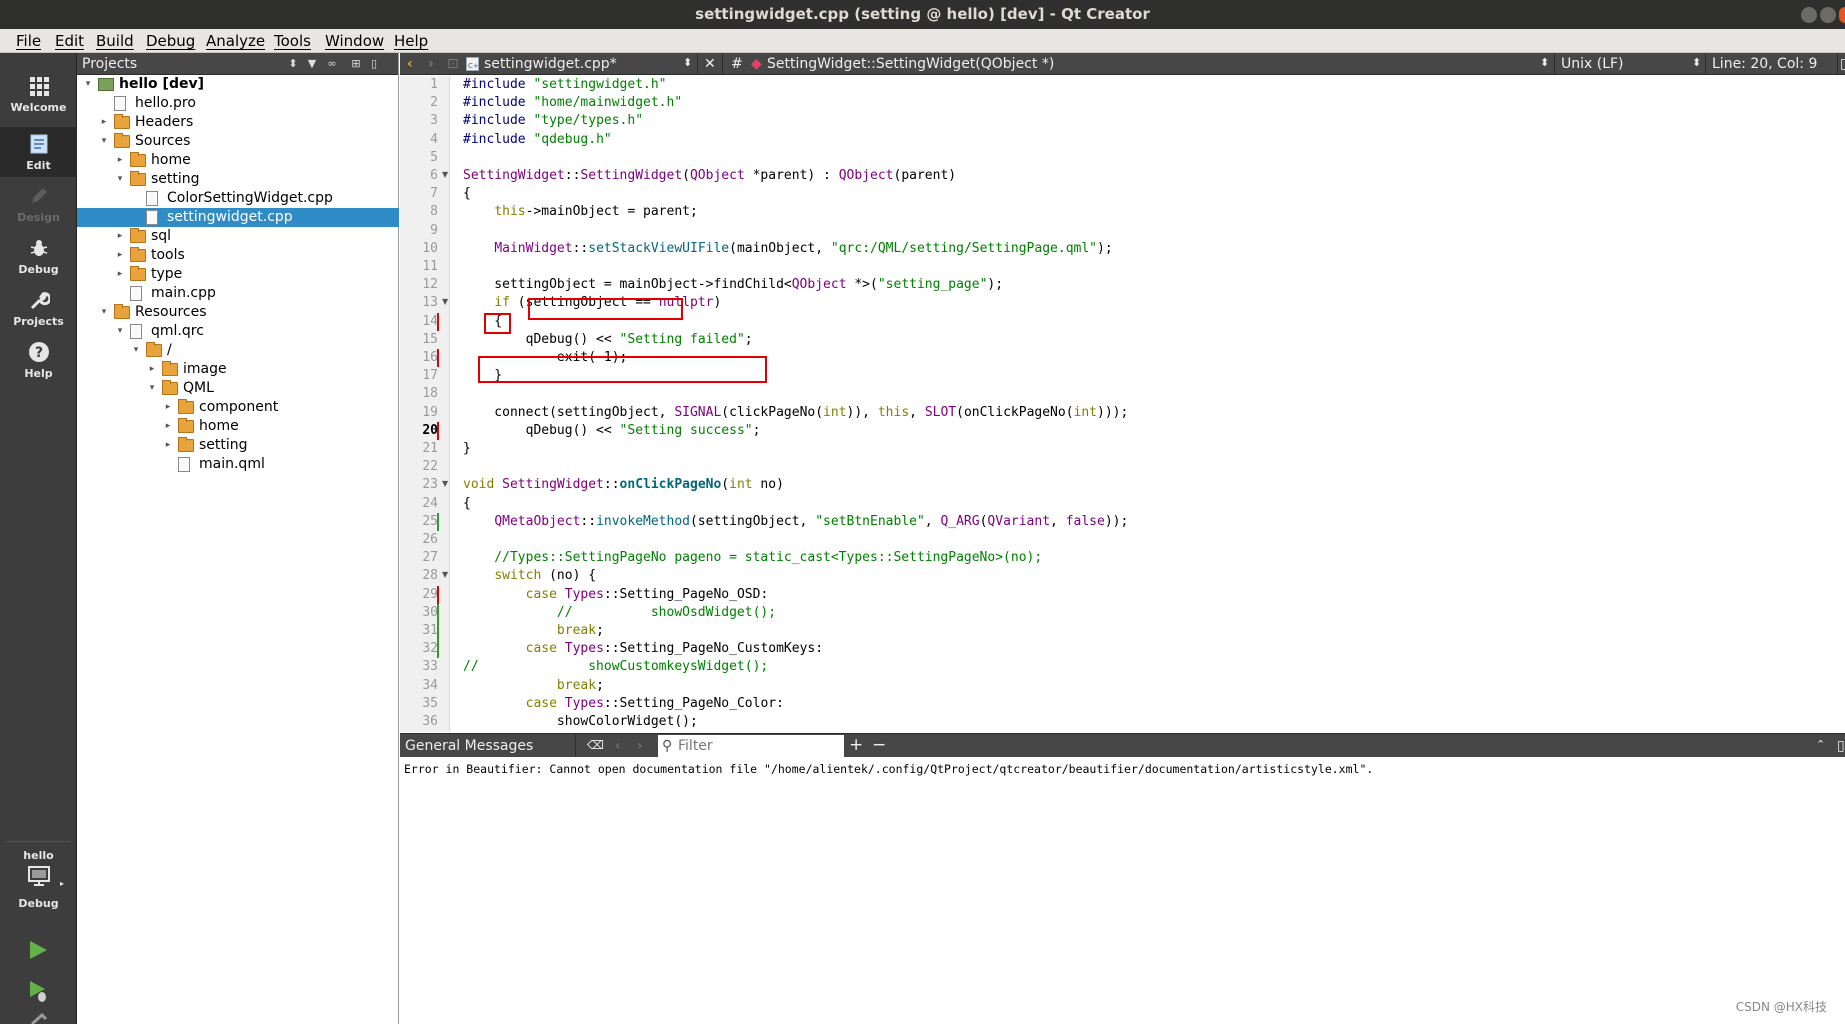 Image resolution: width=1845 pixels, height=1024 pixels. What do you see at coordinates (238, 236) in the screenshot?
I see `tree-item: ▸ sql` at bounding box center [238, 236].